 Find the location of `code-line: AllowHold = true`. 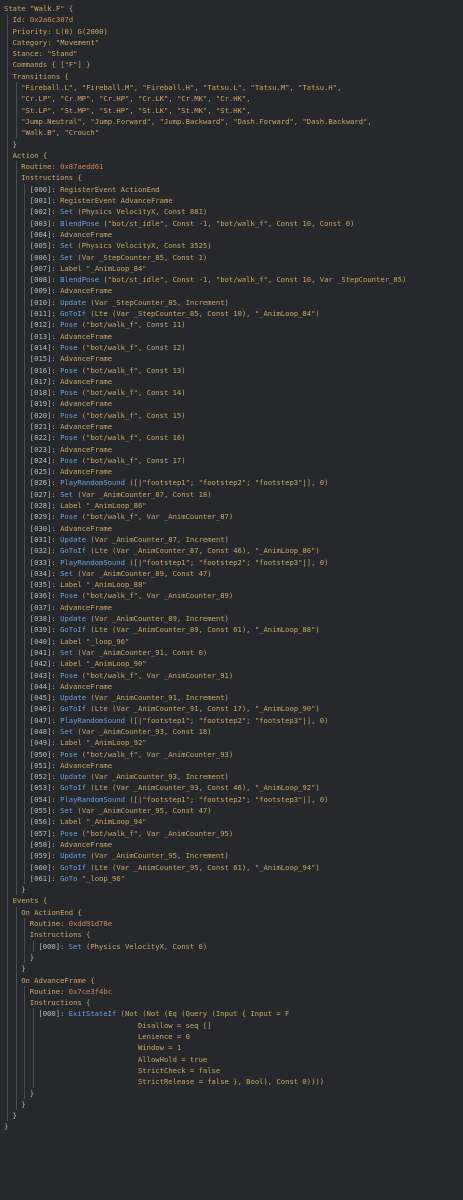

code-line: AllowHold = true is located at coordinates (231, 1059).